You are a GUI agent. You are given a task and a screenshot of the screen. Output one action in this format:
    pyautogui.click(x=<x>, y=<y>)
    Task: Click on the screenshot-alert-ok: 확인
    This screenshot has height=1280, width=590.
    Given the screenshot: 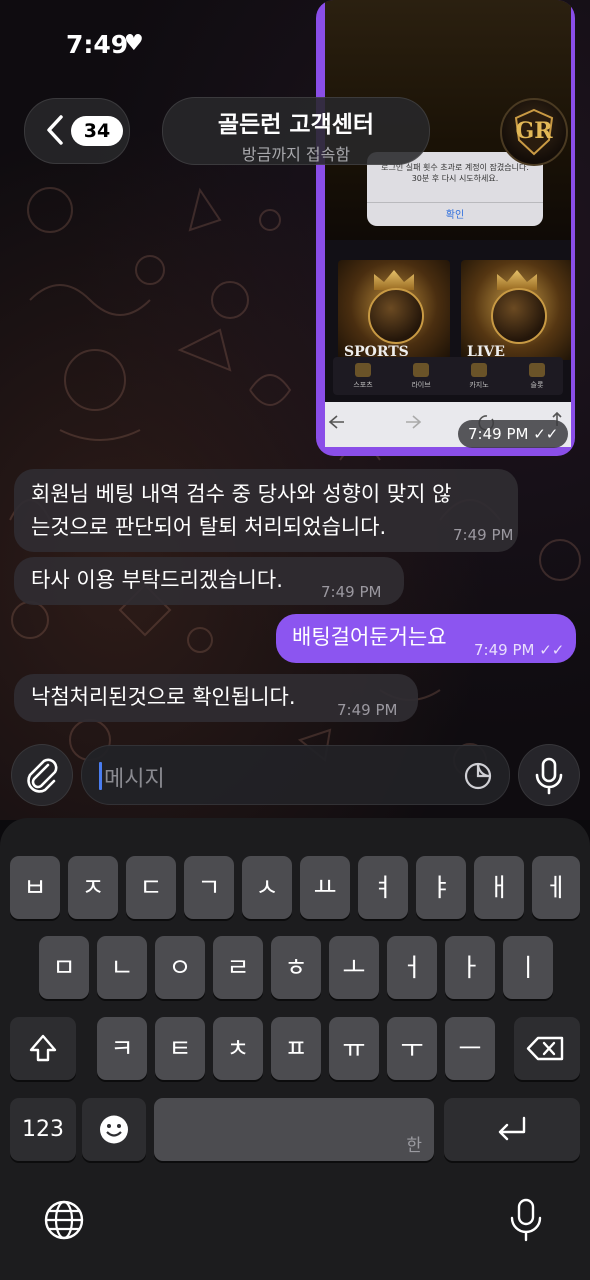 What is the action you would take?
    pyautogui.click(x=455, y=215)
    